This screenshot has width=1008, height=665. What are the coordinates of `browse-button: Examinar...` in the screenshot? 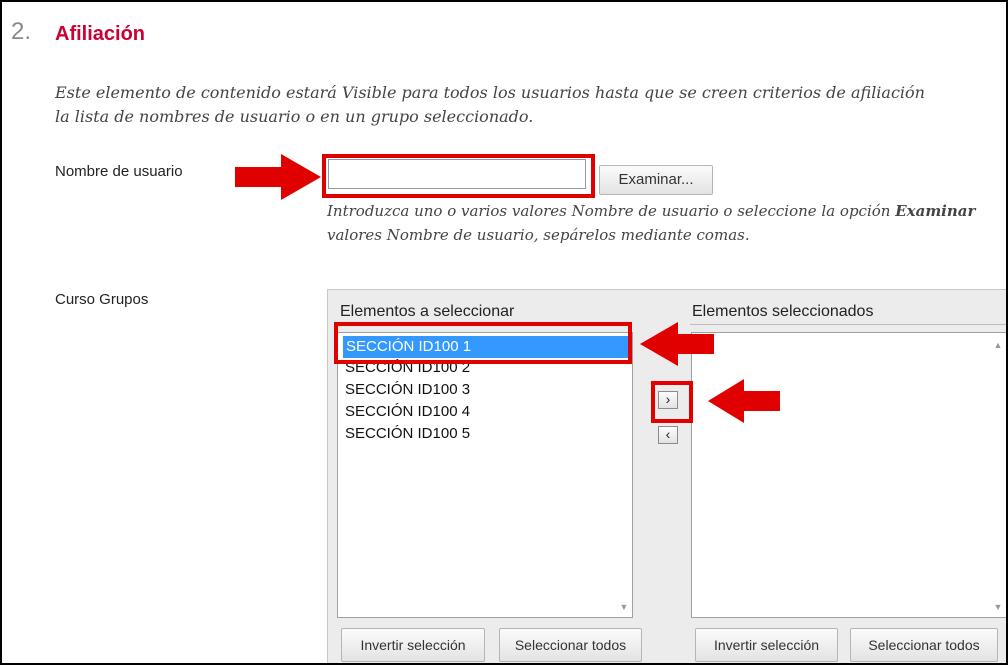 It's located at (656, 180).